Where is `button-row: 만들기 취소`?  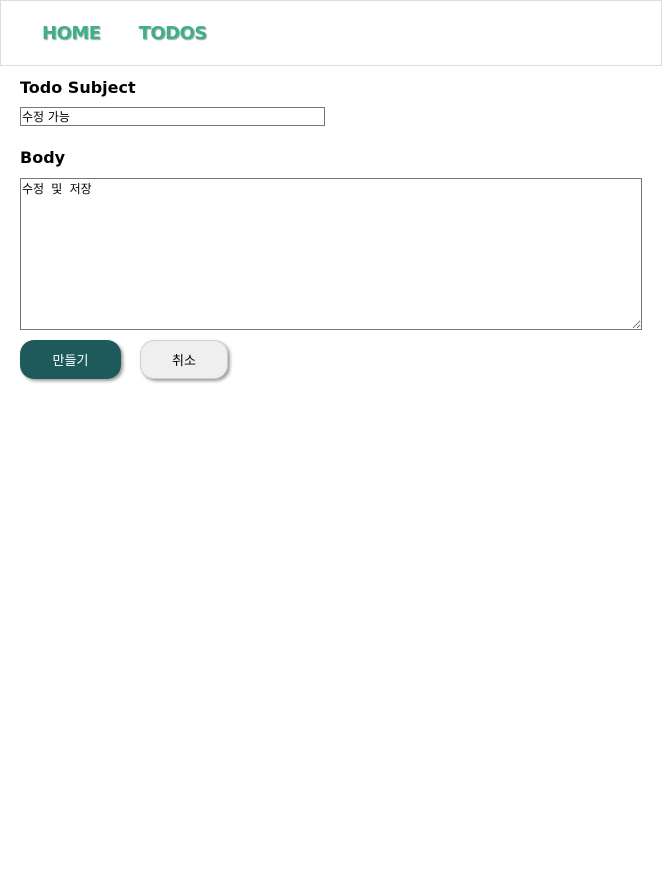 button-row: 만들기 취소 is located at coordinates (331, 359).